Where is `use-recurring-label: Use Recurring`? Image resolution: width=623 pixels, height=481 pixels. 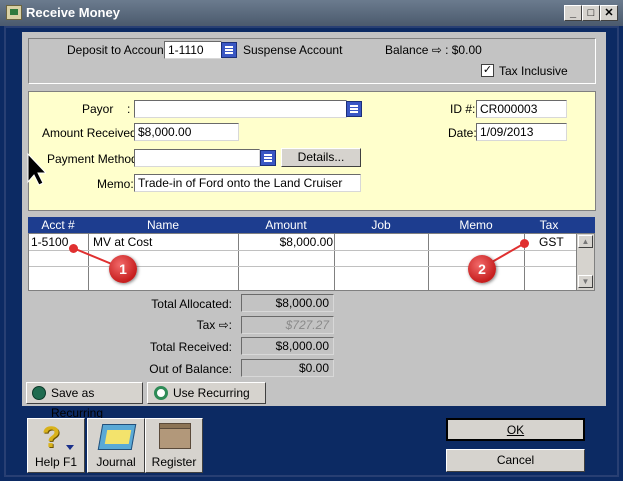
use-recurring-label: Use Recurring is located at coordinates (211, 393).